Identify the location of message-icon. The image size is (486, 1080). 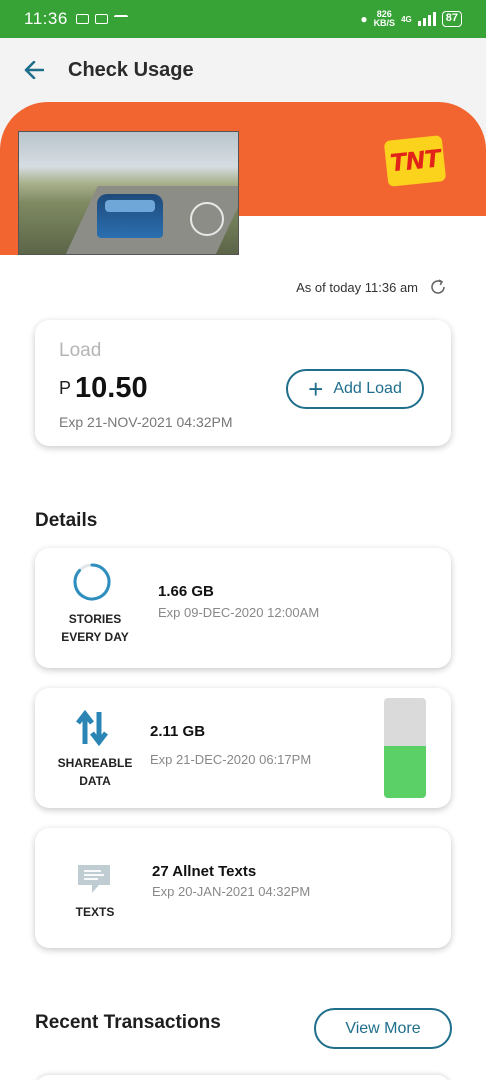
(94, 879).